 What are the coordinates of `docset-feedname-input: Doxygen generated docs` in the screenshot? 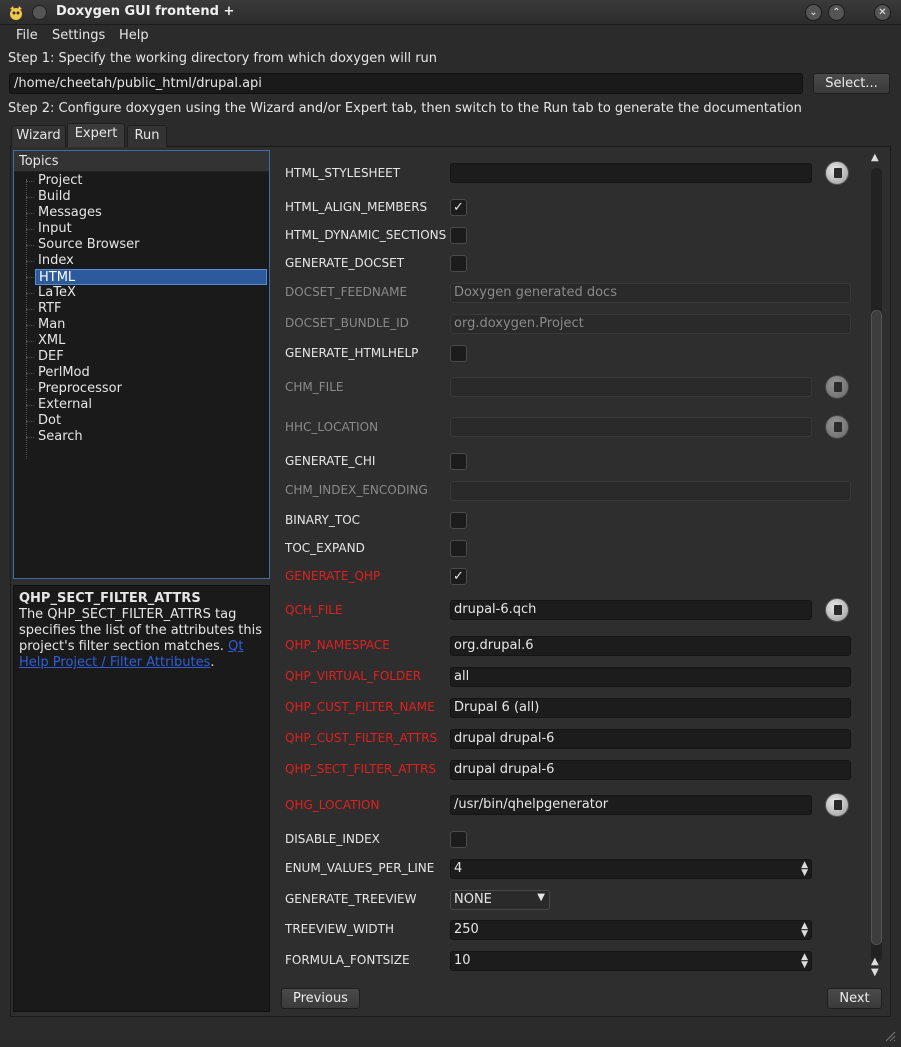 It's located at (650, 293).